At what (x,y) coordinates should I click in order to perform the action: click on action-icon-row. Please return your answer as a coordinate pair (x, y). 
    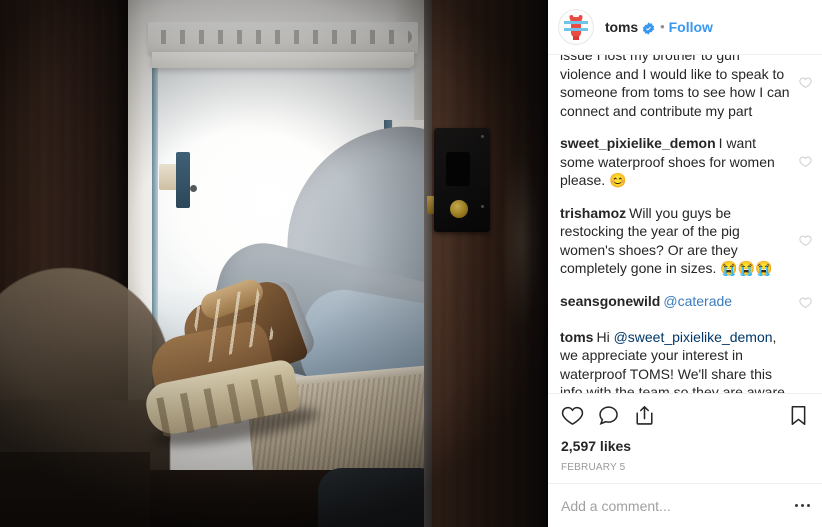
    Looking at the image, I should click on (685, 418).